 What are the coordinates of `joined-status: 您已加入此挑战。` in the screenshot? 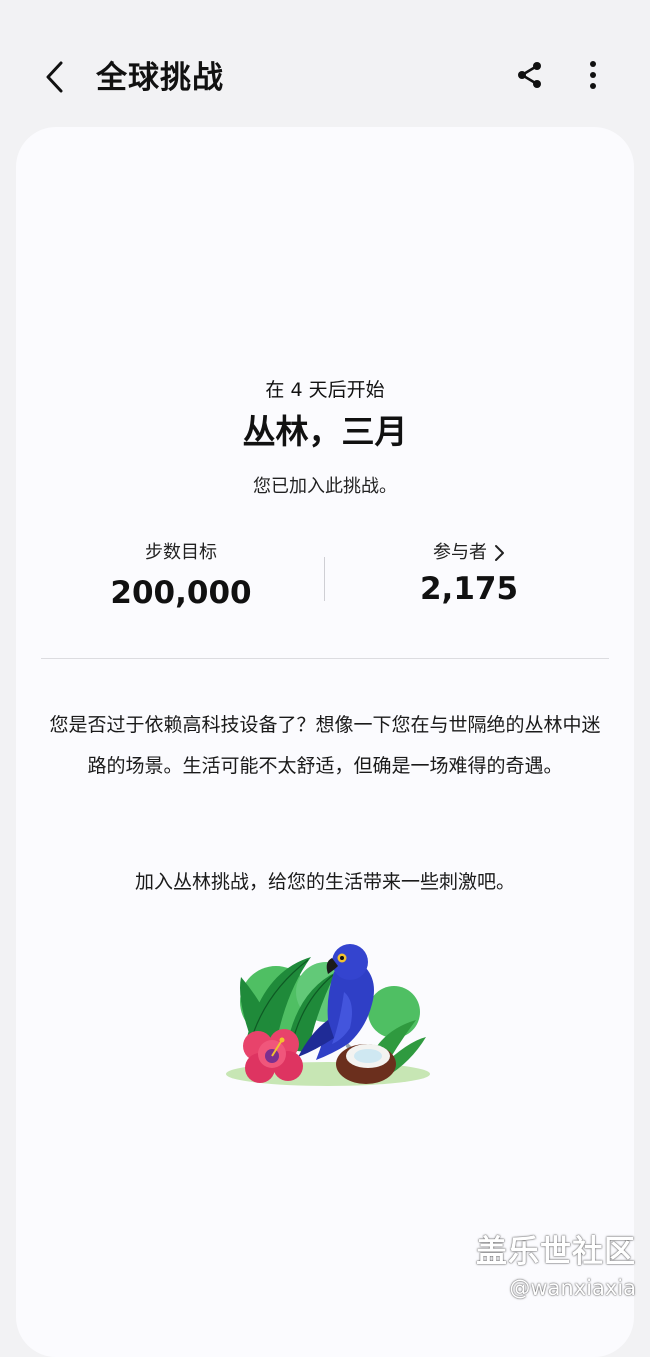 It's located at (325, 486).